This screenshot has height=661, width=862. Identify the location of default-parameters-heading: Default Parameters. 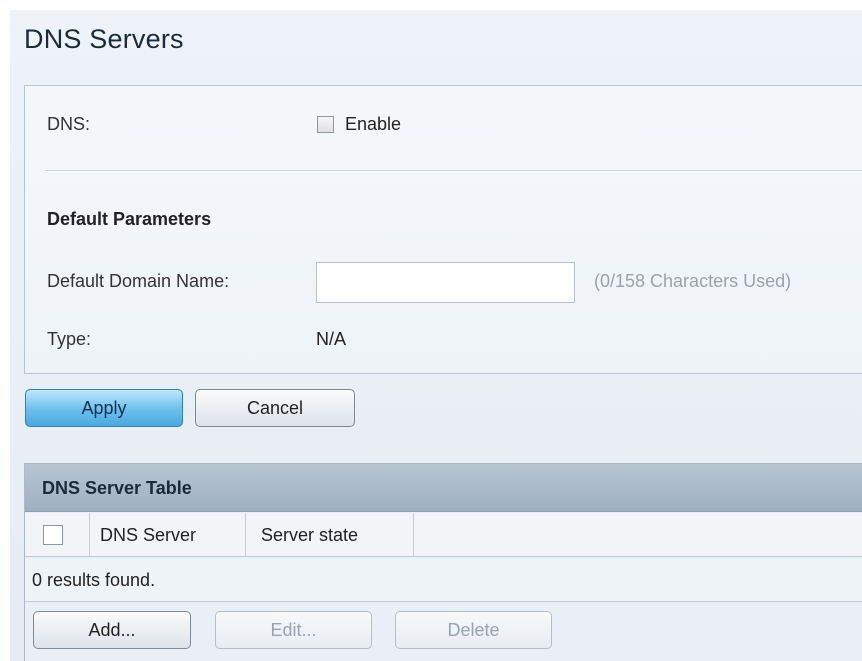
(129, 219).